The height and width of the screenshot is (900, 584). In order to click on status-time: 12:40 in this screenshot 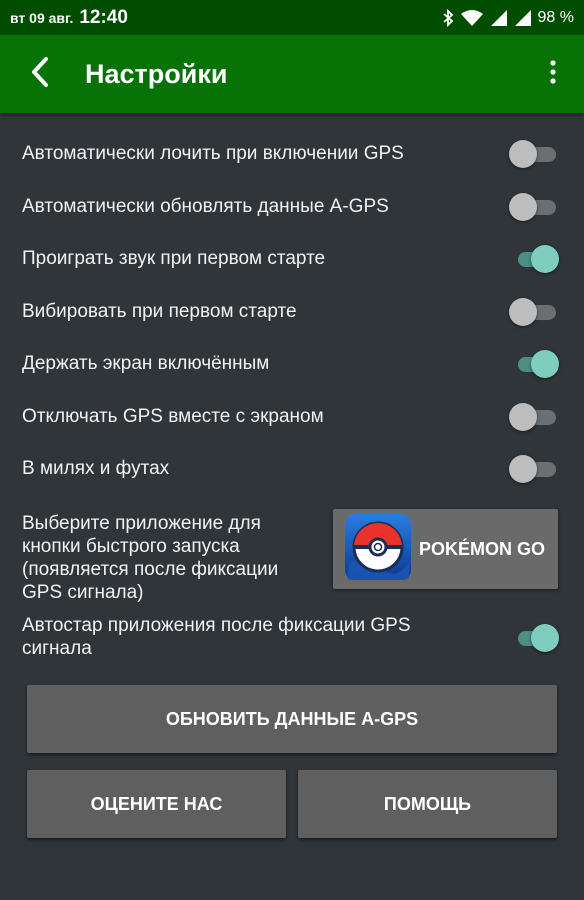, I will do `click(103, 17)`.